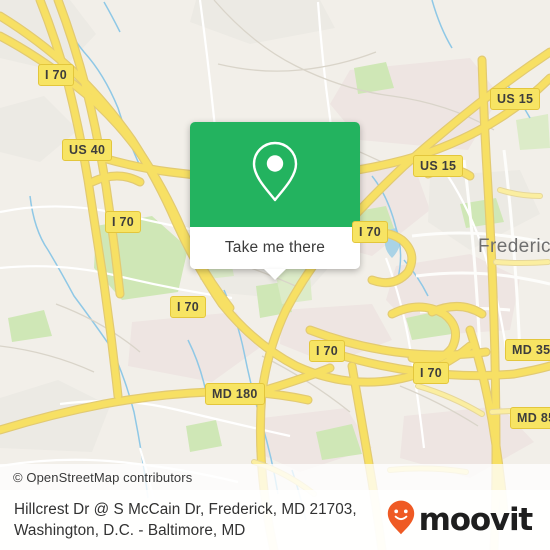 The height and width of the screenshot is (550, 550). What do you see at coordinates (514, 246) in the screenshot?
I see `place-label-frederick: Frederick` at bounding box center [514, 246].